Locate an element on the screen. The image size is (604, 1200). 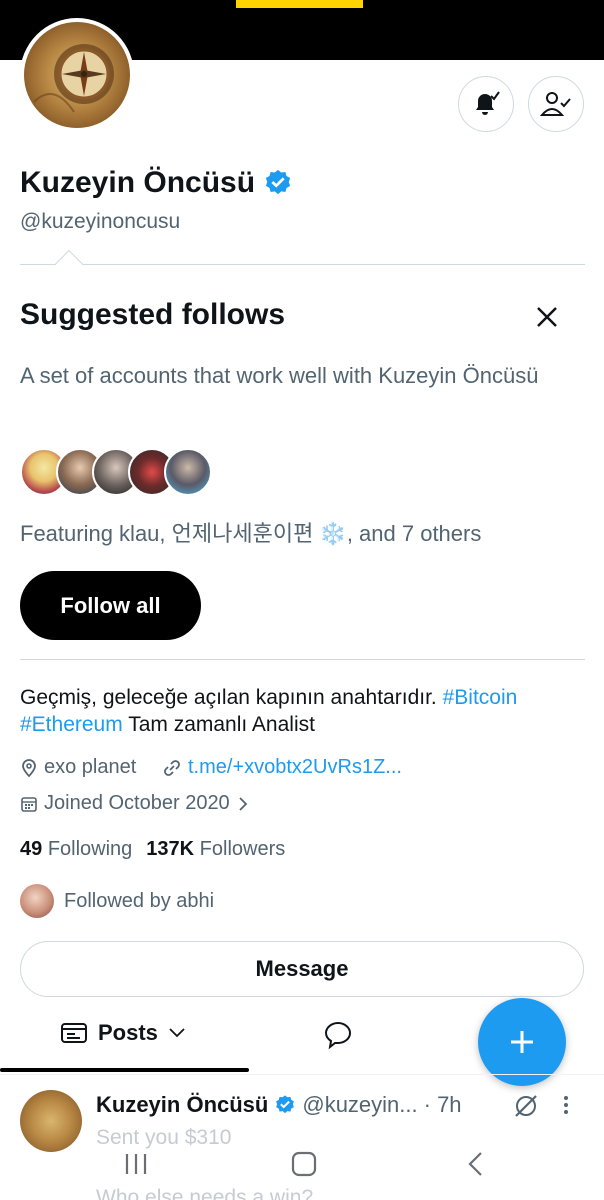
home-button is located at coordinates (304, 1166).